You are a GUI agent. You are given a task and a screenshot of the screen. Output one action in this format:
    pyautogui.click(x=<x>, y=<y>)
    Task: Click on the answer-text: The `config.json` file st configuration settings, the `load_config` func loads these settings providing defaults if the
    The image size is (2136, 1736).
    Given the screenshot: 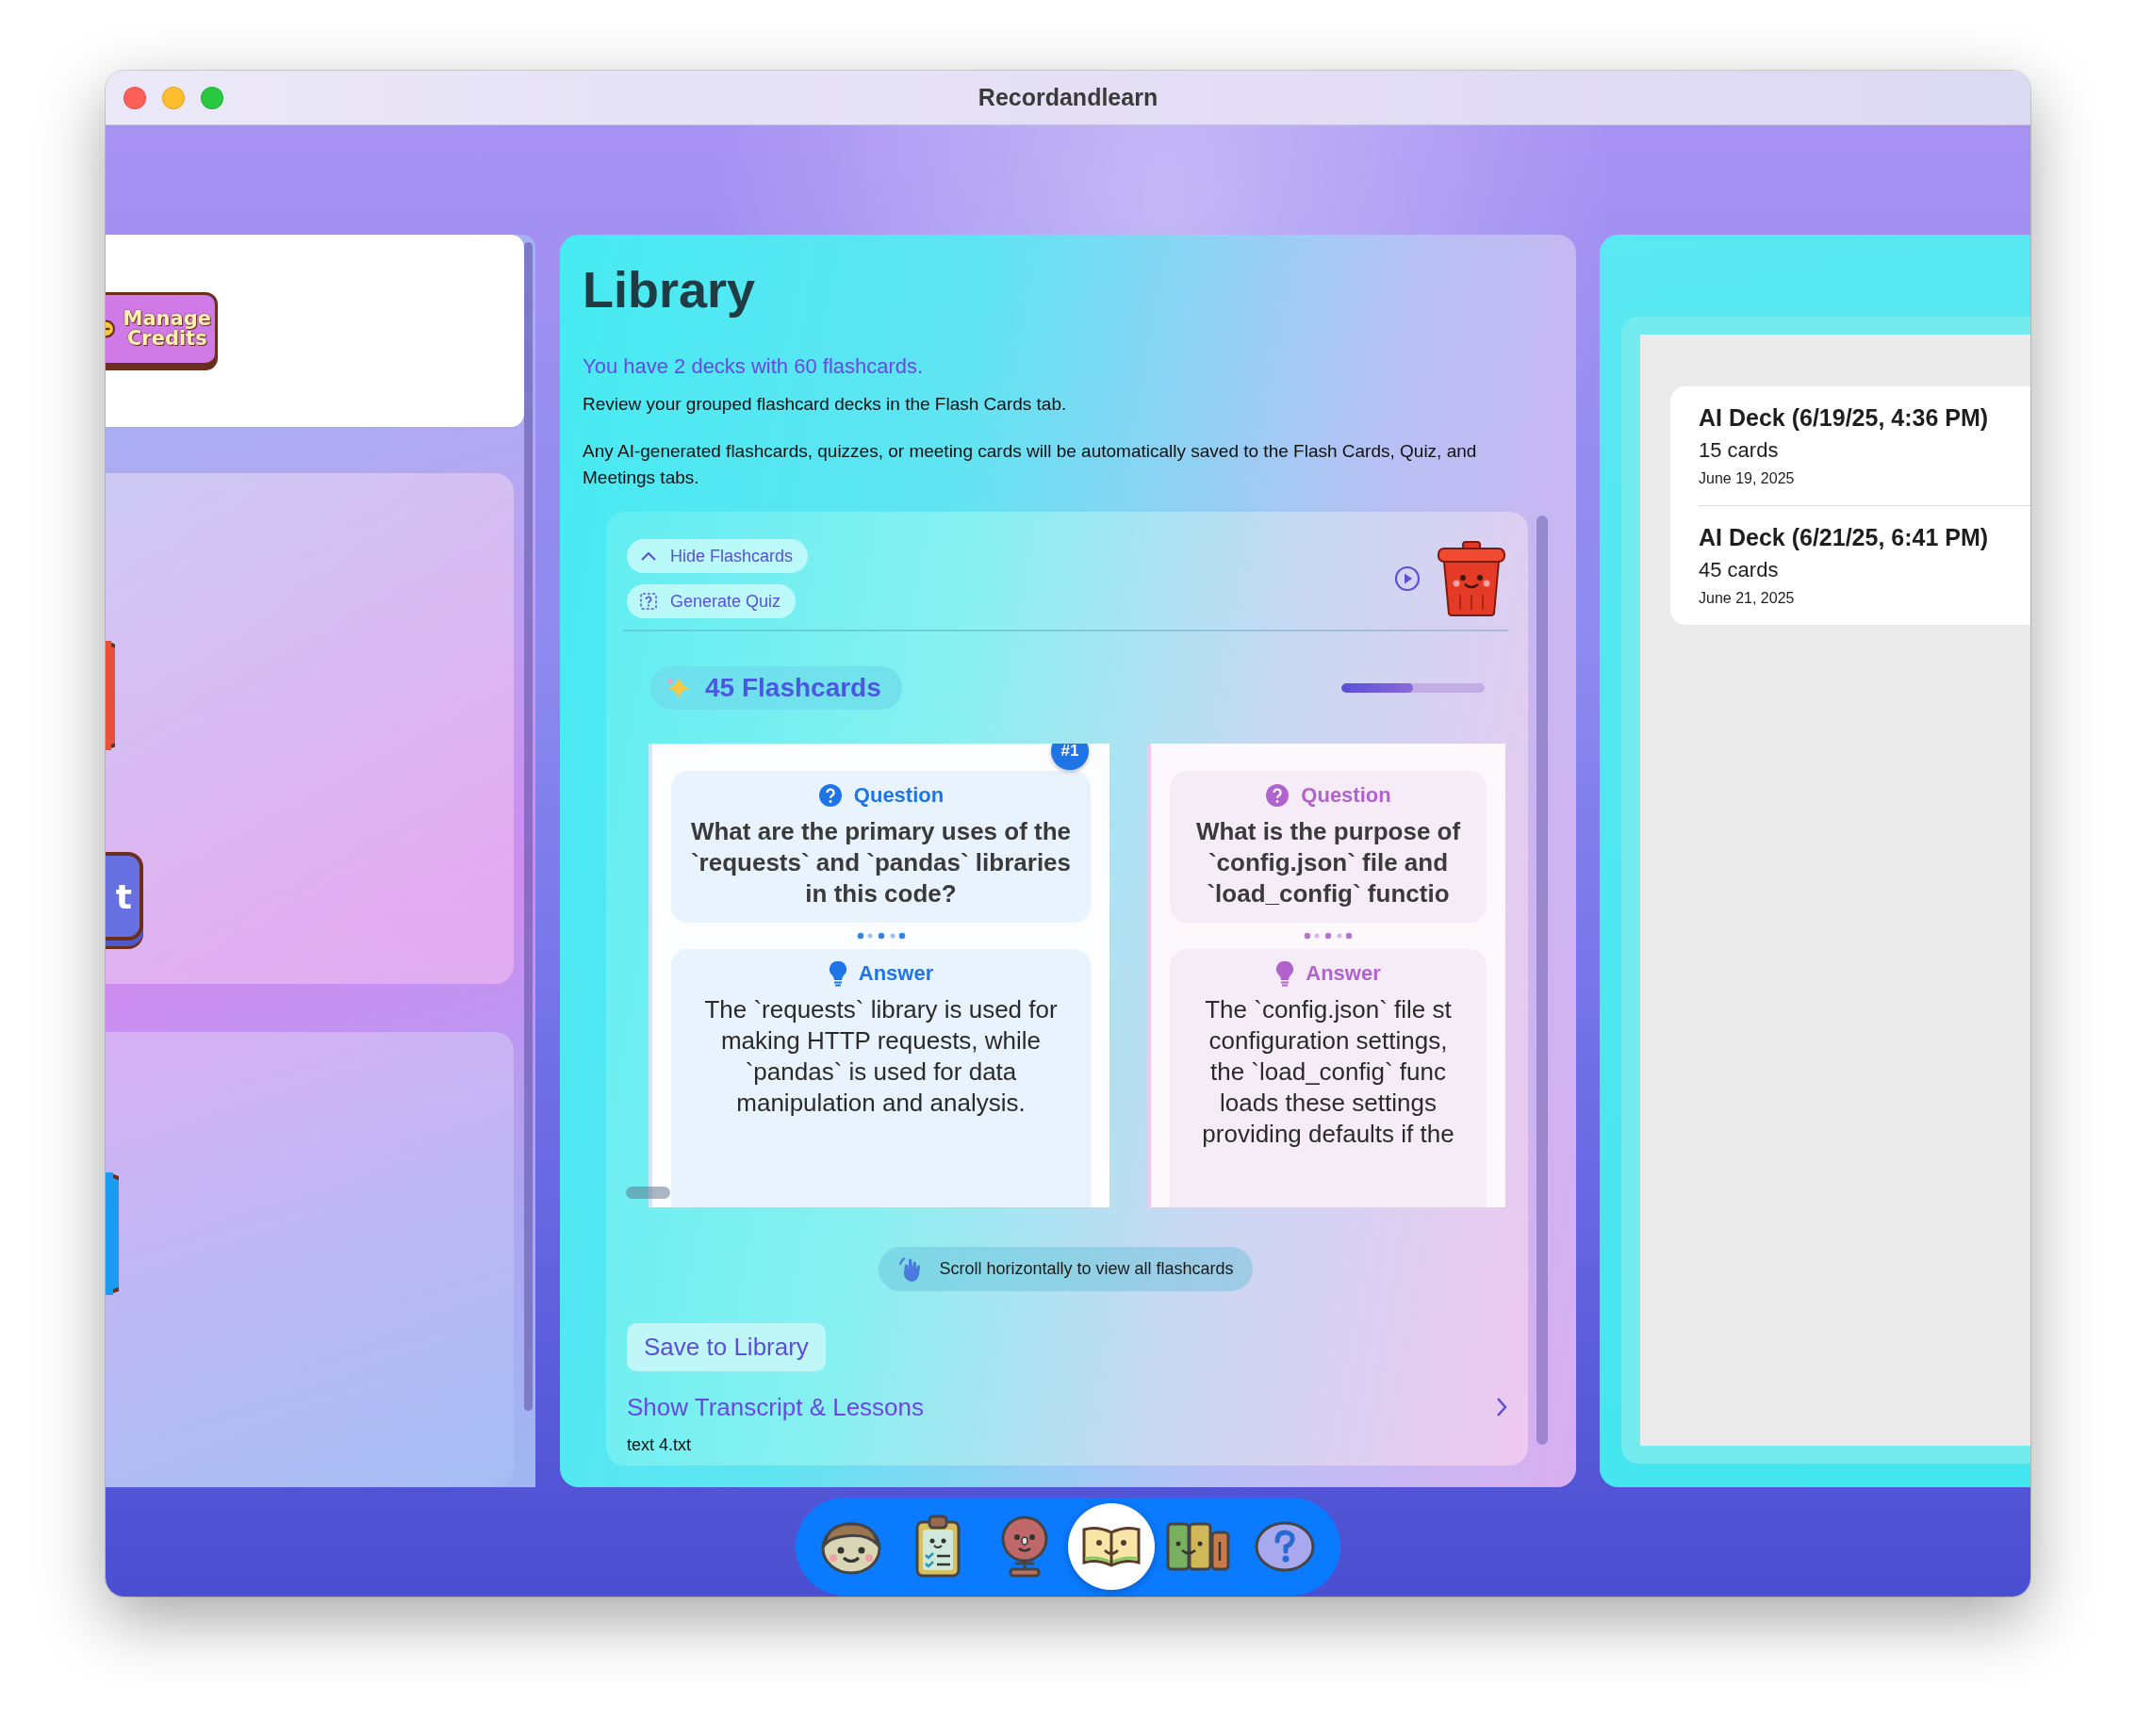 What is the action you would take?
    pyautogui.click(x=1328, y=1072)
    